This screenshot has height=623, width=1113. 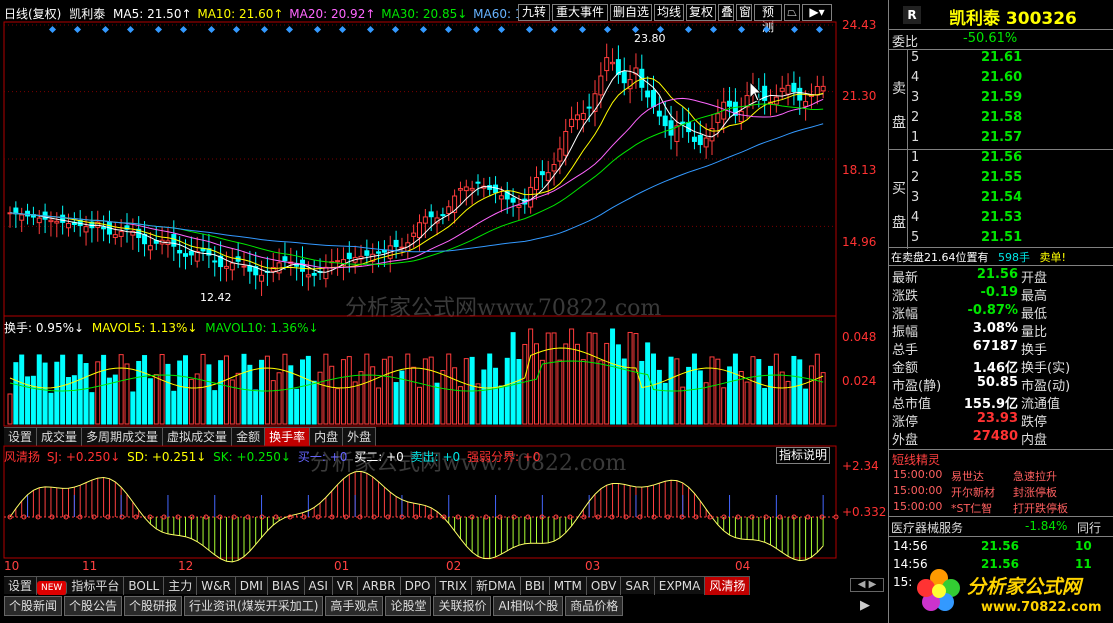 What do you see at coordinates (1001, 200) in the screenshot?
I see `buys-row: 3 21.54` at bounding box center [1001, 200].